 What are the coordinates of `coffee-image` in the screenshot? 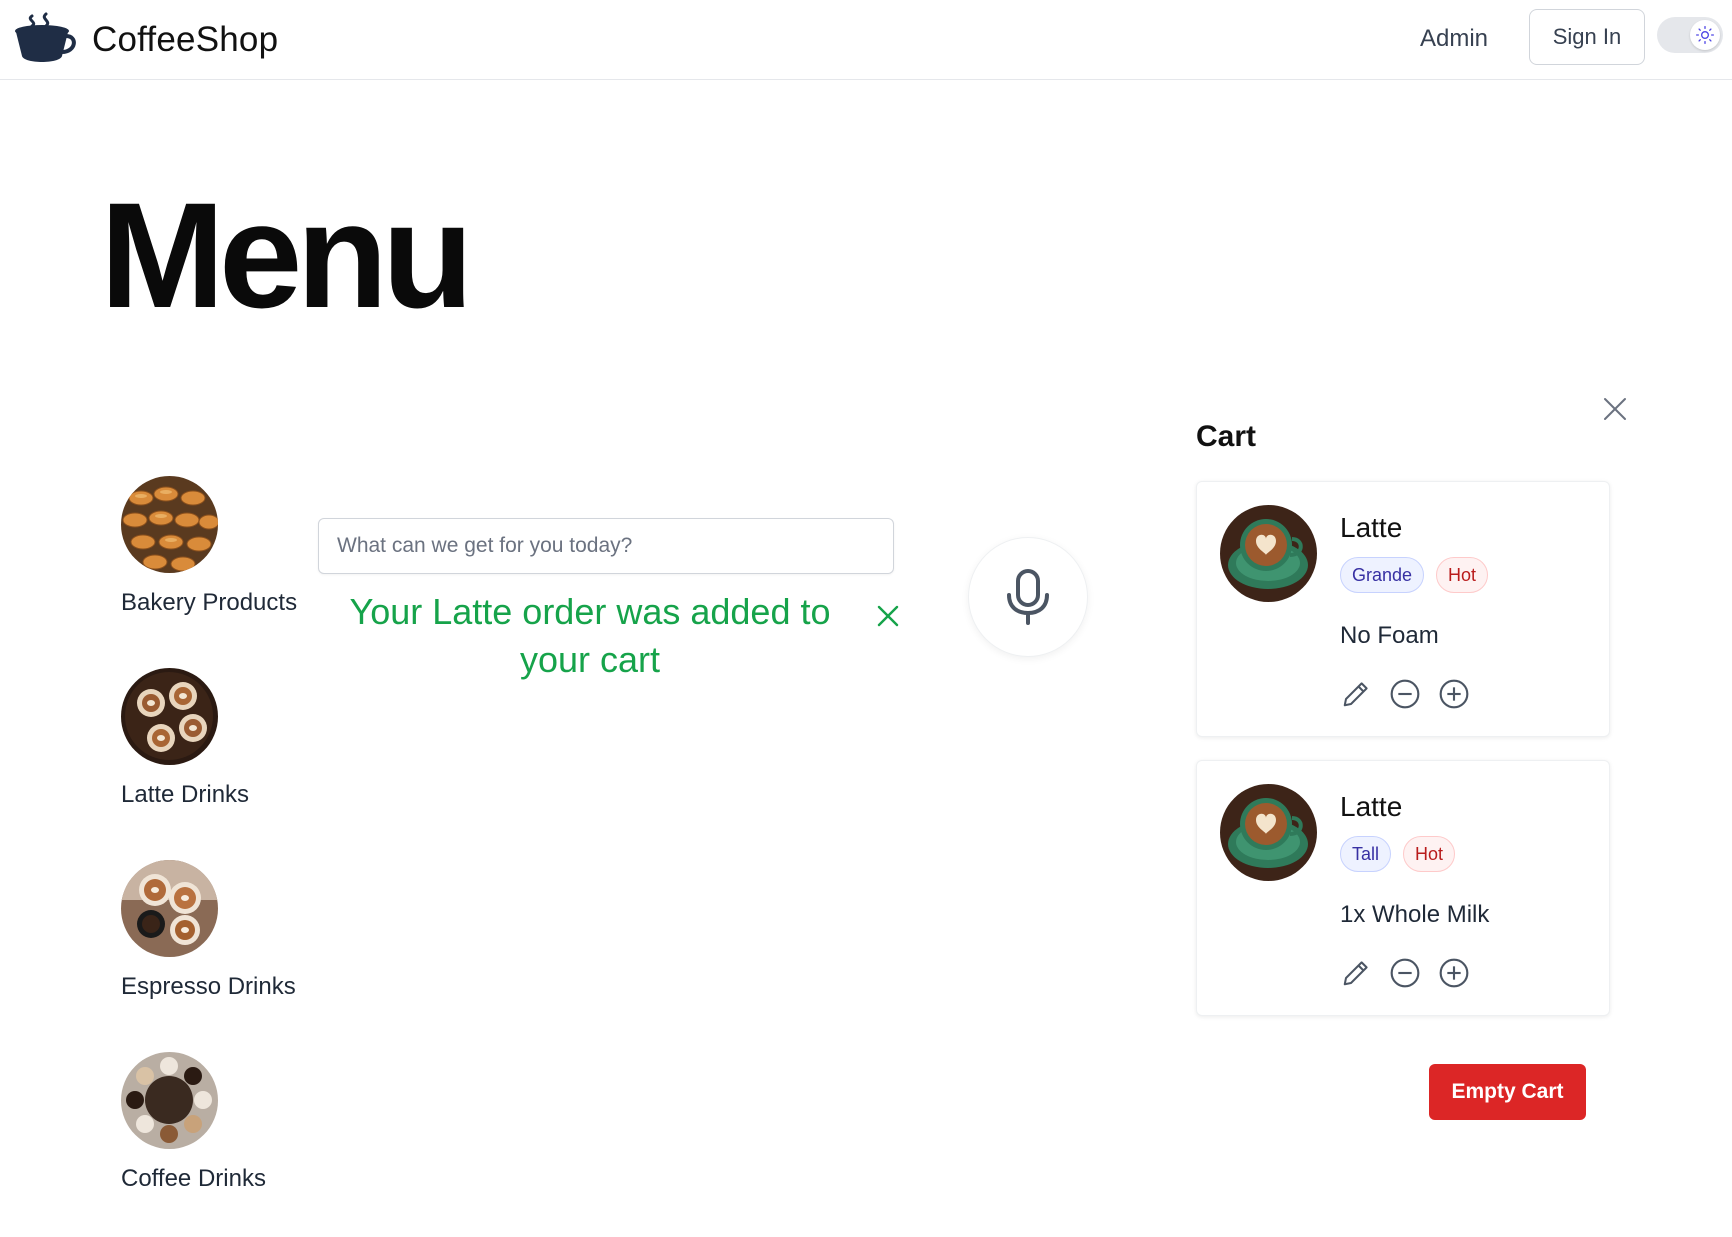 It's located at (169, 1100).